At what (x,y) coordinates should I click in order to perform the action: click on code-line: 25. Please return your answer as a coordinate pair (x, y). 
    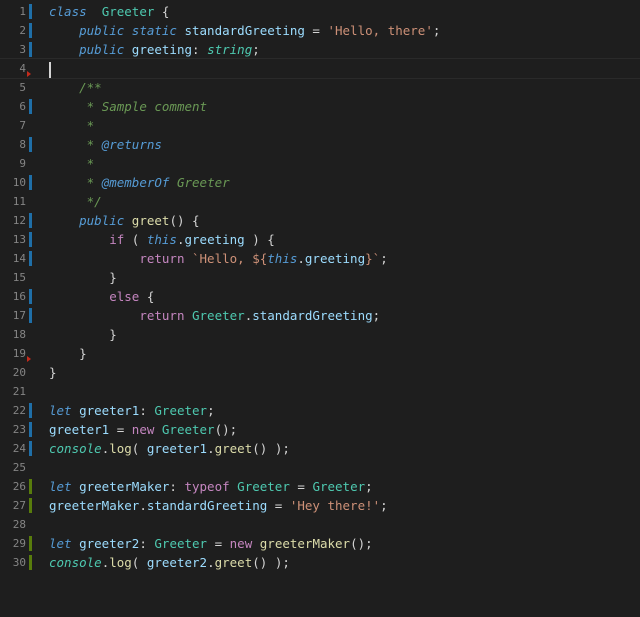
    Looking at the image, I should click on (320, 467).